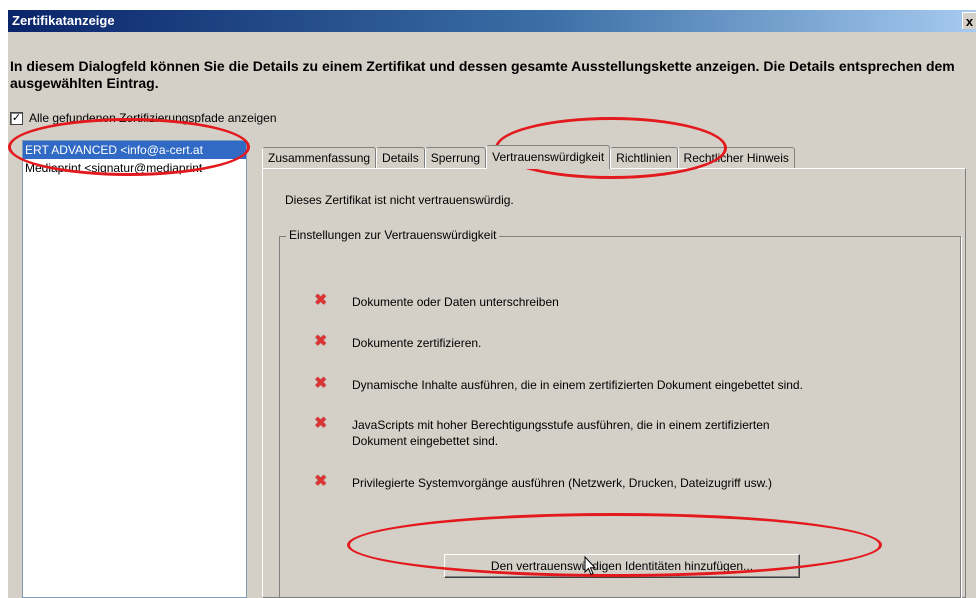 The image size is (976, 598). What do you see at coordinates (590, 566) in the screenshot?
I see `mouse-cursor-icon` at bounding box center [590, 566].